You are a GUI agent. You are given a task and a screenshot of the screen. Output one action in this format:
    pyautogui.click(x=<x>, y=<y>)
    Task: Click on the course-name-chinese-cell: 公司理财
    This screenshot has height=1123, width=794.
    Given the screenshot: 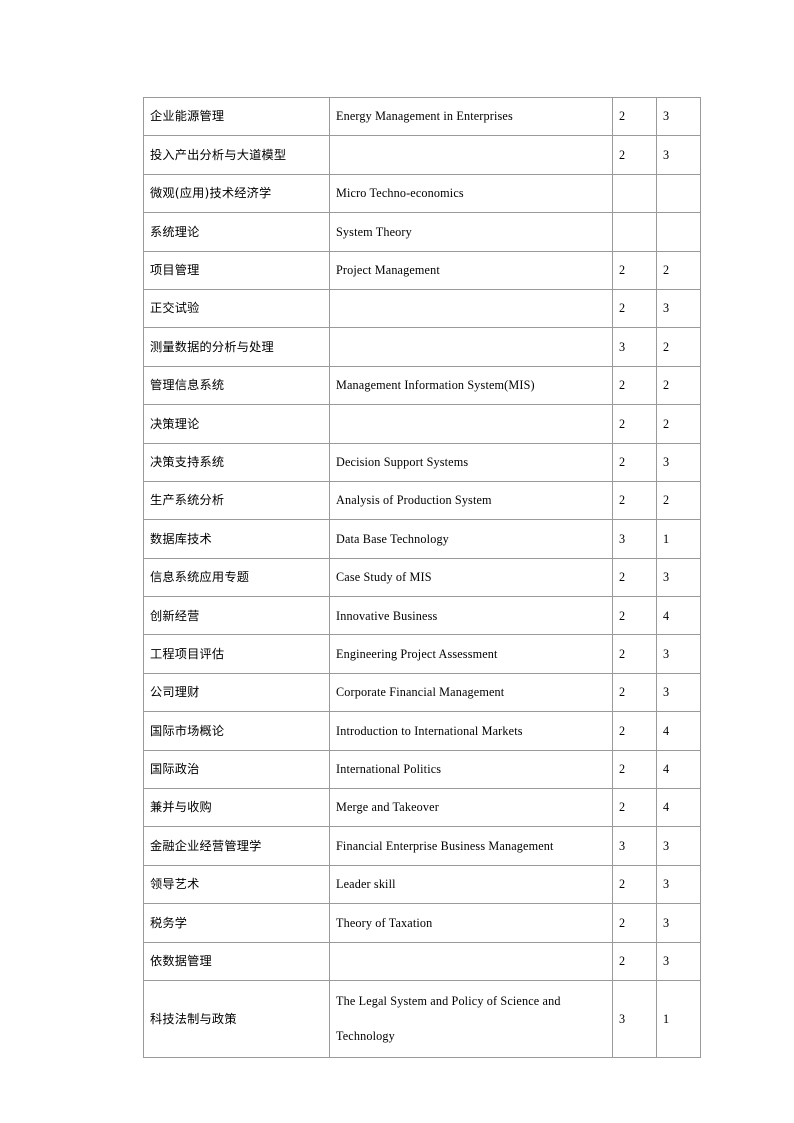 What is the action you would take?
    pyautogui.click(x=236, y=692)
    